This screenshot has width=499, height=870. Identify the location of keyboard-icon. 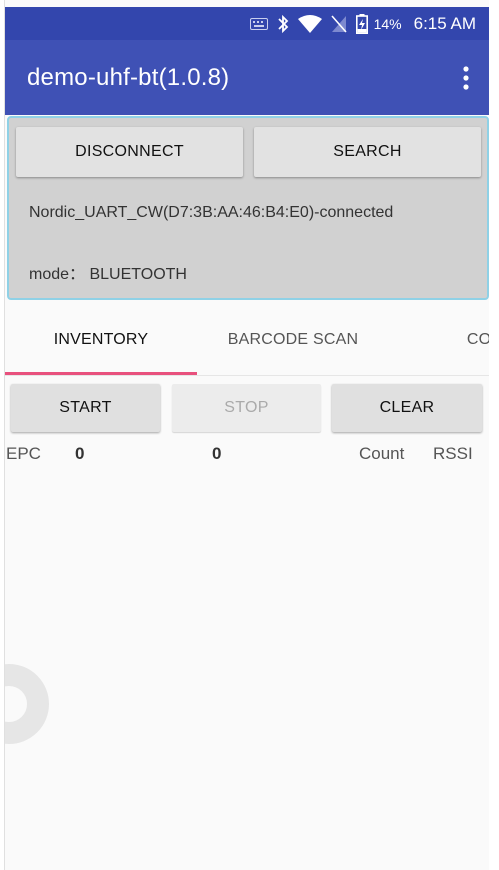
(258, 23).